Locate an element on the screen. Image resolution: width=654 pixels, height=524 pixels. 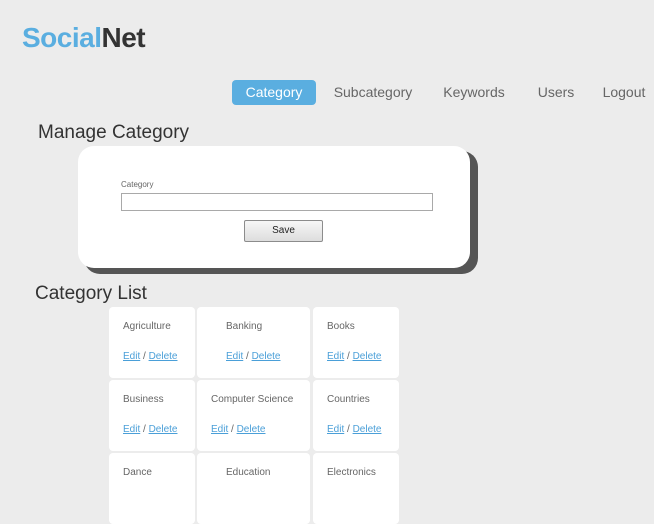
category-name: Electronics is located at coordinates (351, 472).